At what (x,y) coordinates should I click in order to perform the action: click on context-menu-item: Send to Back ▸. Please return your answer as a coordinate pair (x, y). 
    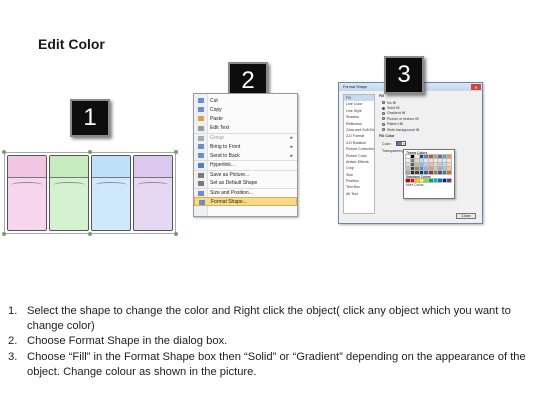
    Looking at the image, I should click on (245, 155).